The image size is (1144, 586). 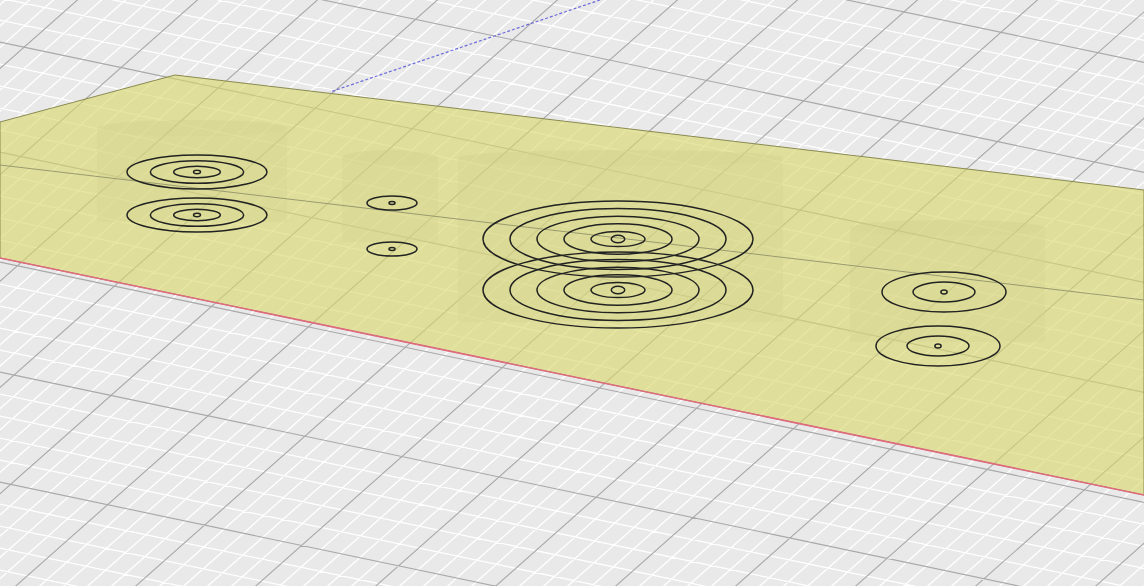 What do you see at coordinates (392, 226) in the screenshot?
I see `concentric-circles-drawing` at bounding box center [392, 226].